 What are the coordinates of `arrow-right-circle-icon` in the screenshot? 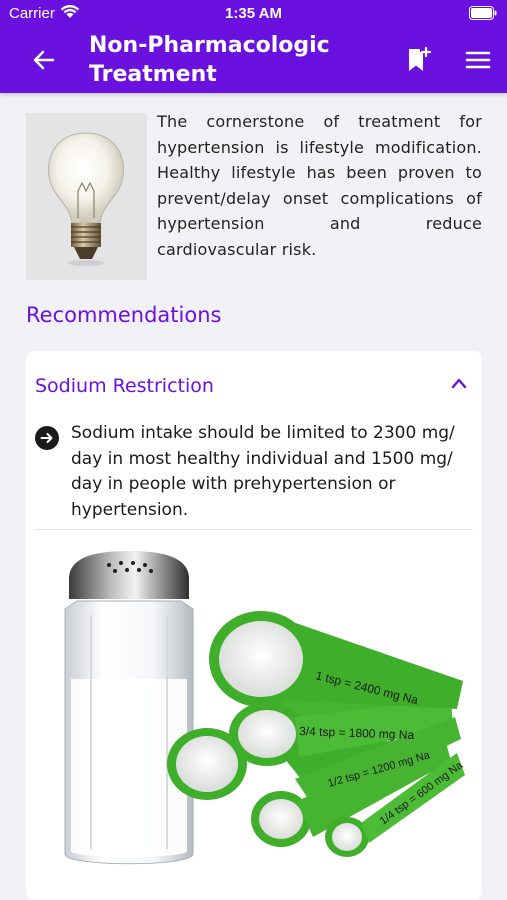 It's located at (47, 438).